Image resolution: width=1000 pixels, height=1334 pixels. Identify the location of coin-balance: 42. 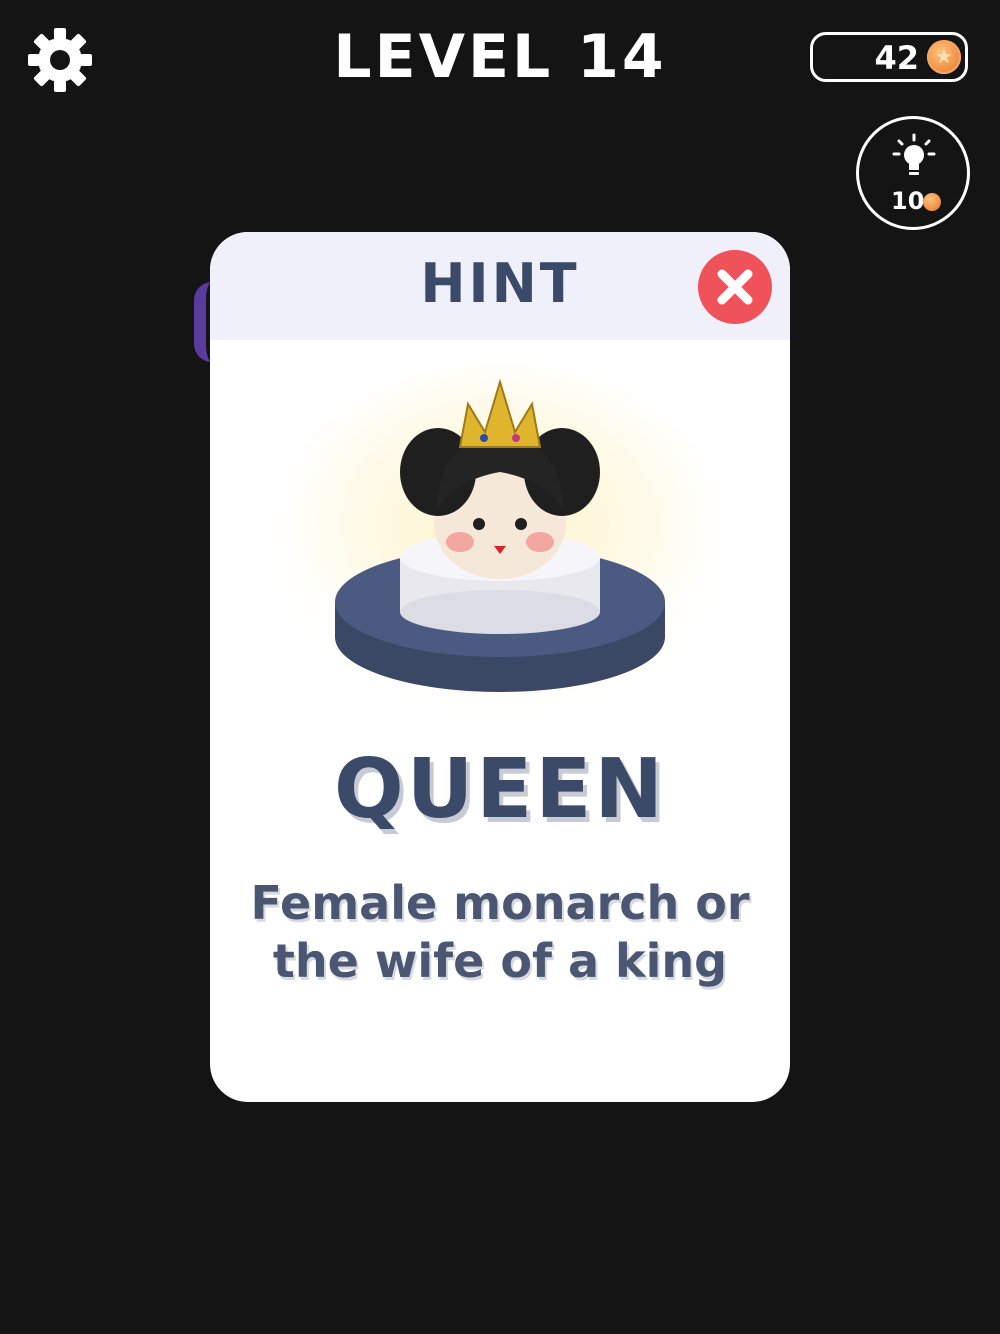
(889, 57).